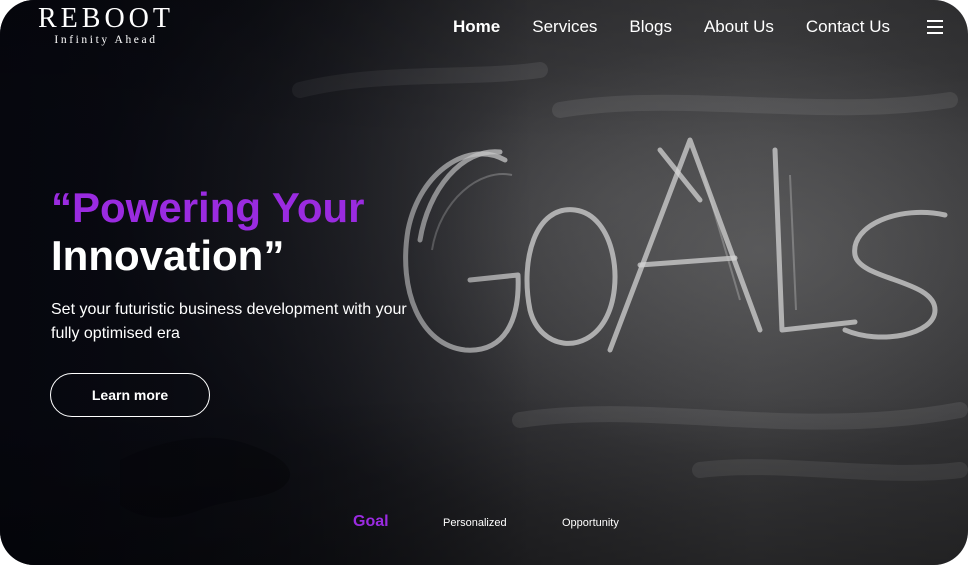 This screenshot has height=565, width=968. I want to click on nav-about-us-link: About Us, so click(739, 27).